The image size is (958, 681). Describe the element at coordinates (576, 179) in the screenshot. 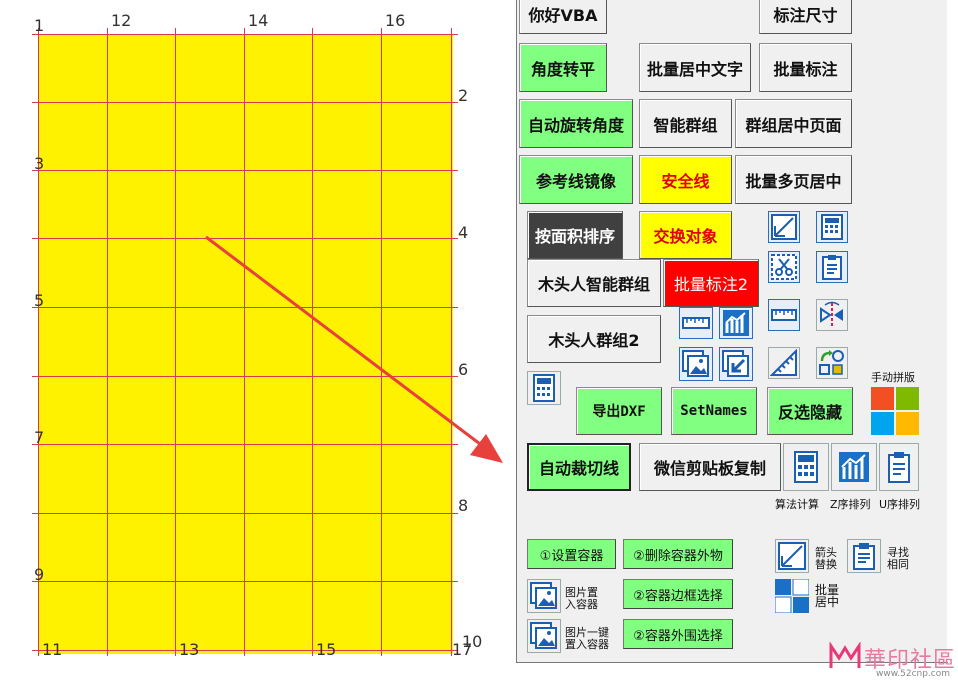

I see `guide-mirror-button: 参考线镜像` at that location.